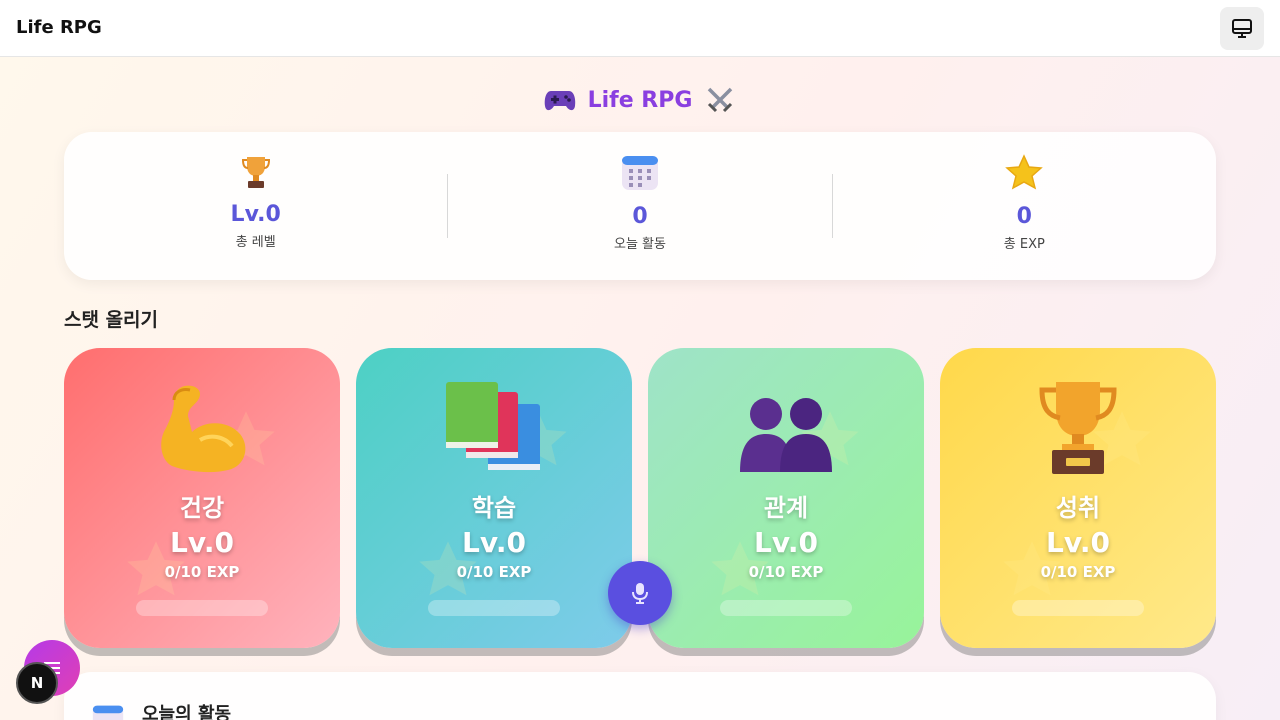 This screenshot has height=720, width=1280. Describe the element at coordinates (640, 244) in the screenshot. I see `stat-label: 오늘 활동` at that location.